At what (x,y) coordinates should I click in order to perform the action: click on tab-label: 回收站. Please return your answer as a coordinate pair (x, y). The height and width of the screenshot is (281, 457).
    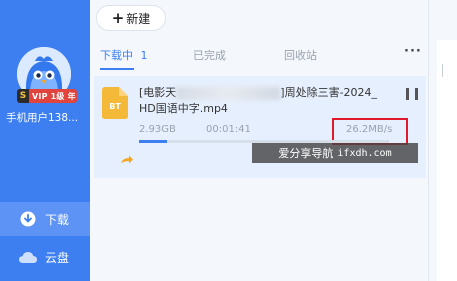
    Looking at the image, I should click on (300, 55).